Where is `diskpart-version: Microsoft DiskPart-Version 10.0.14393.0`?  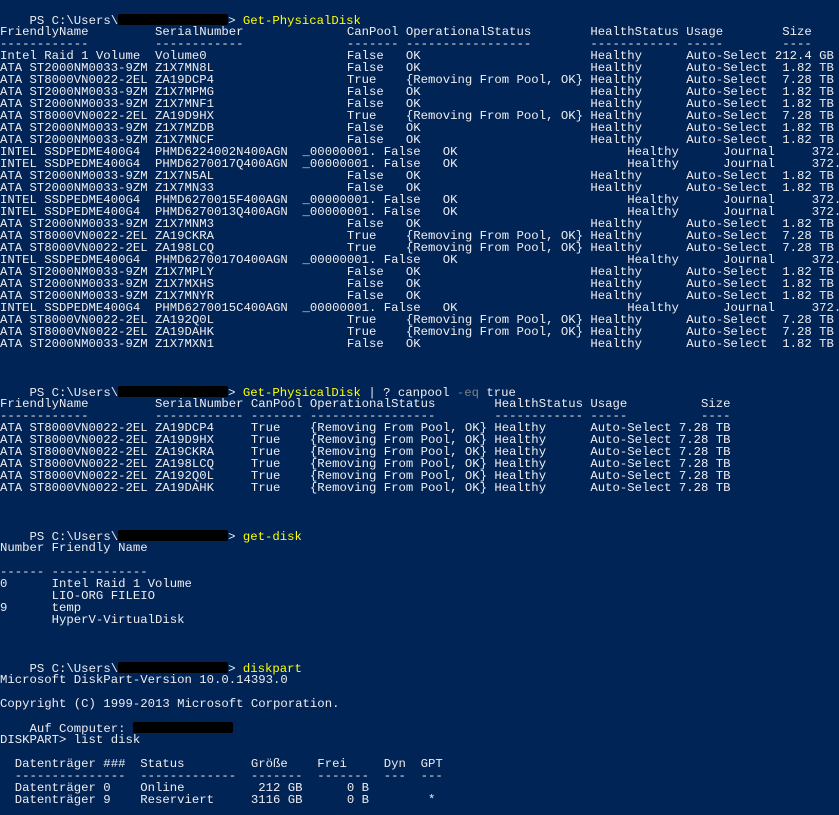 diskpart-version: Microsoft DiskPart-Version 10.0.14393.0 is located at coordinates (144, 680).